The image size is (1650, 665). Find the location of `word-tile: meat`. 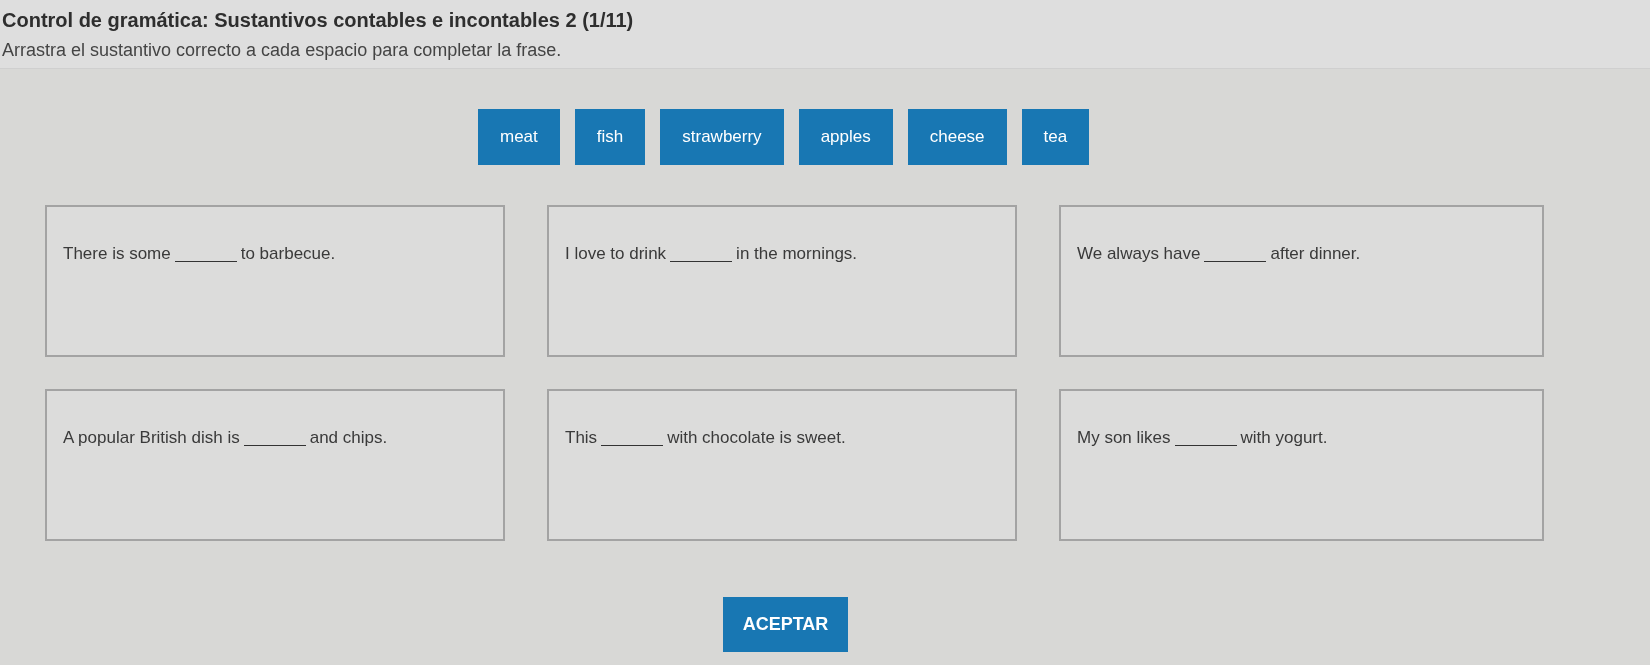

word-tile: meat is located at coordinates (519, 137).